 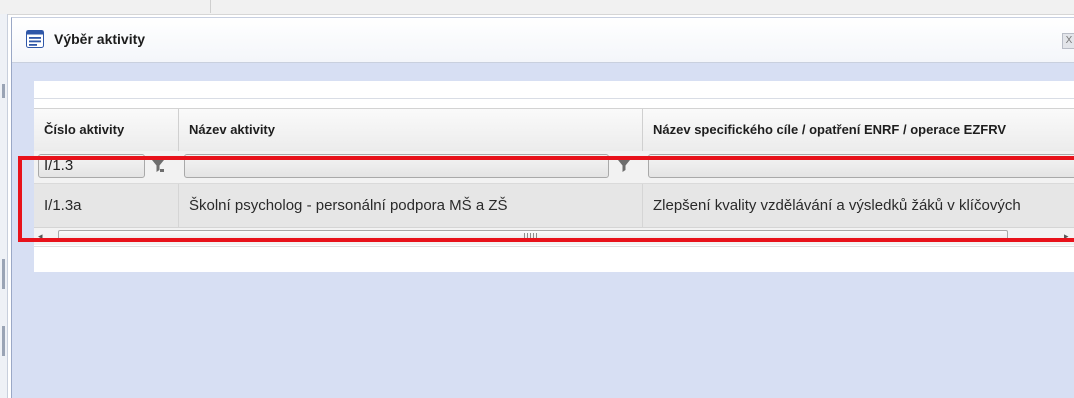 What do you see at coordinates (543, 40) in the screenshot?
I see `dialog-titlebar: Výběr aktivity X` at bounding box center [543, 40].